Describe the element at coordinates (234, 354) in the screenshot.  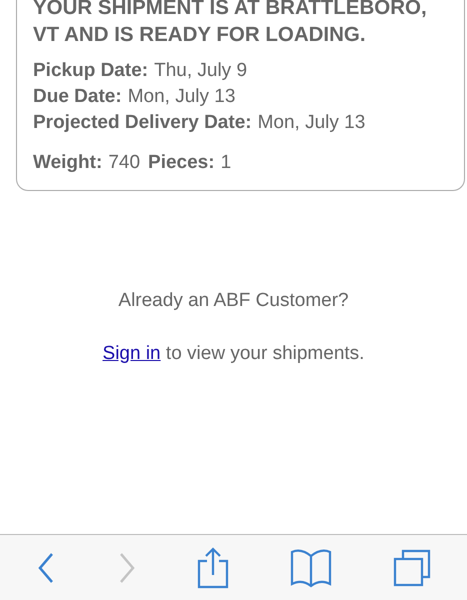
I see `sign-in-text: Sign in to view your shipments.` at that location.